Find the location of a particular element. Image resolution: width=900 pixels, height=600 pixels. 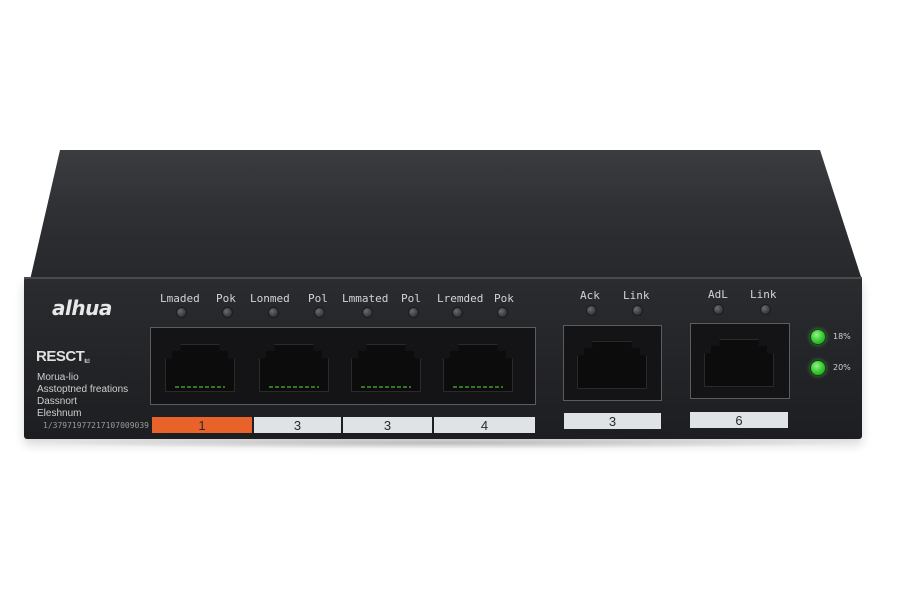

led-label: Lmmated is located at coordinates (365, 298).